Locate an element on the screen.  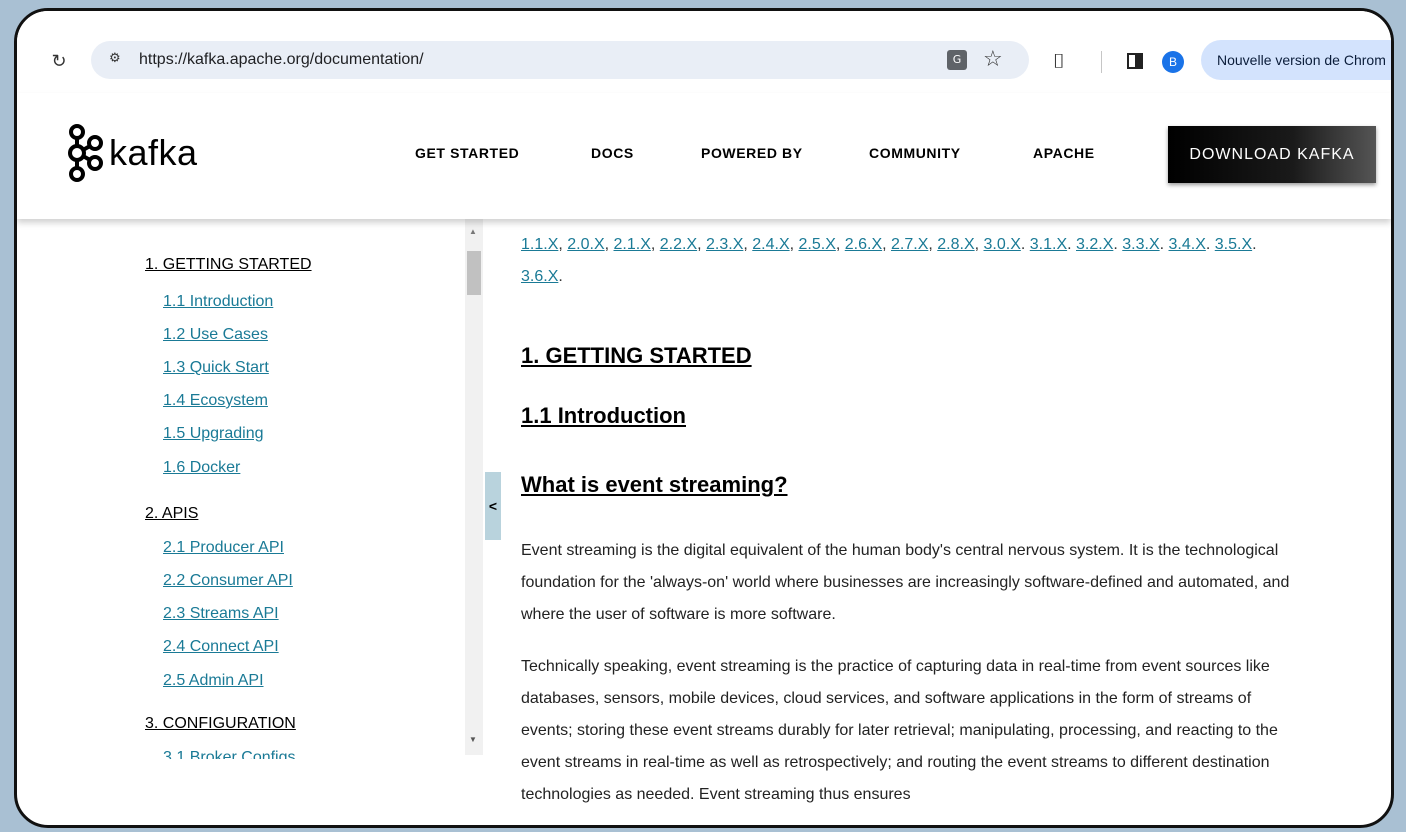
scroll-down-arrow-icon: ▼ is located at coordinates (473, 739).